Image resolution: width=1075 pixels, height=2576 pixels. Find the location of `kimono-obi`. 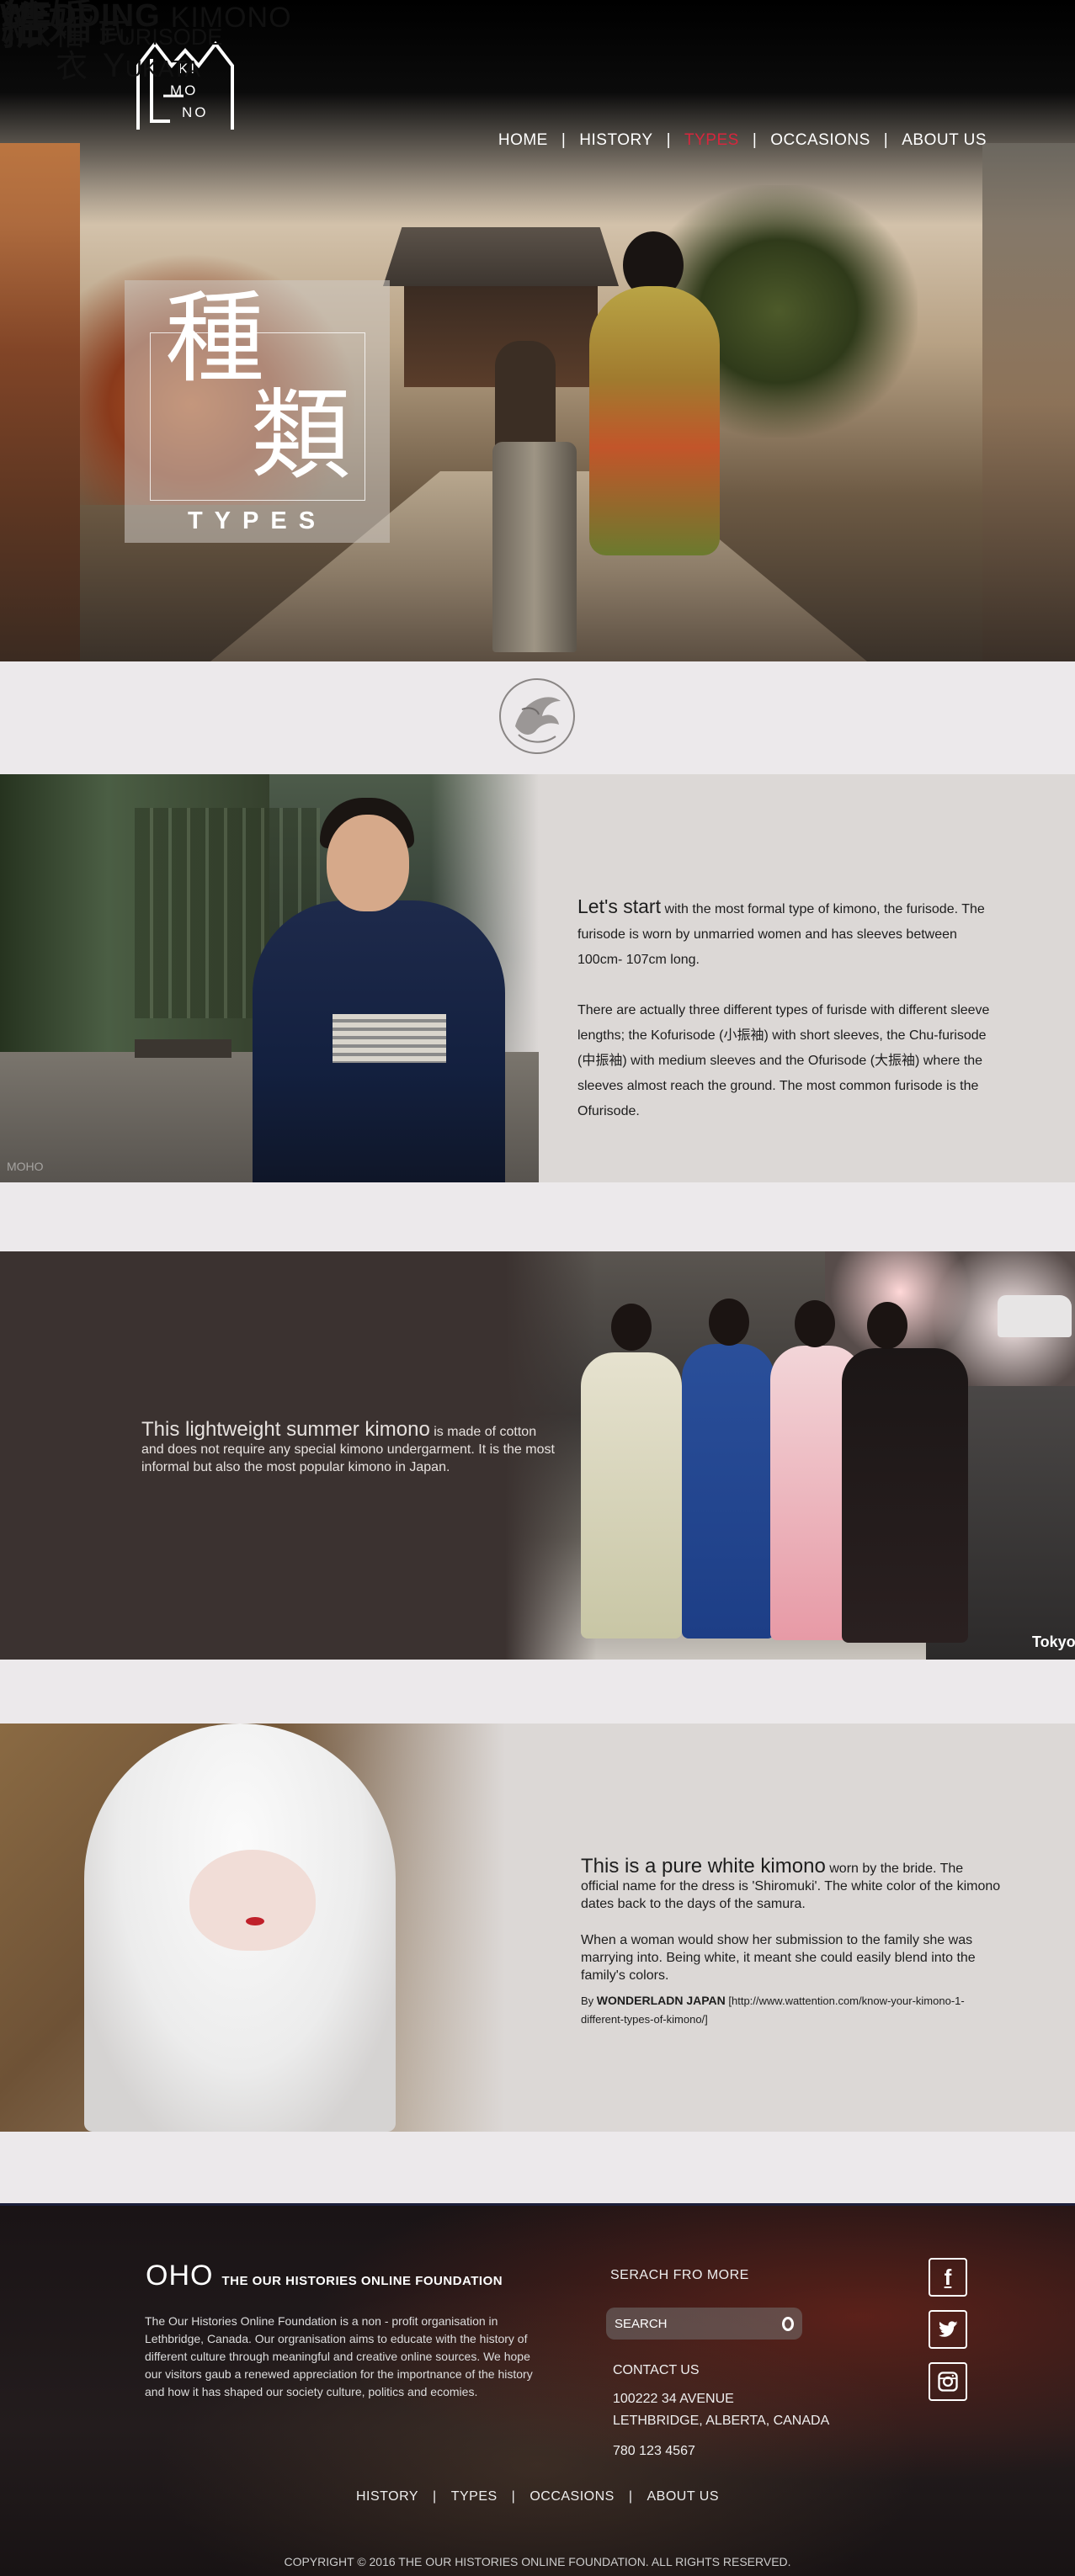

kimono-obi is located at coordinates (390, 1038).